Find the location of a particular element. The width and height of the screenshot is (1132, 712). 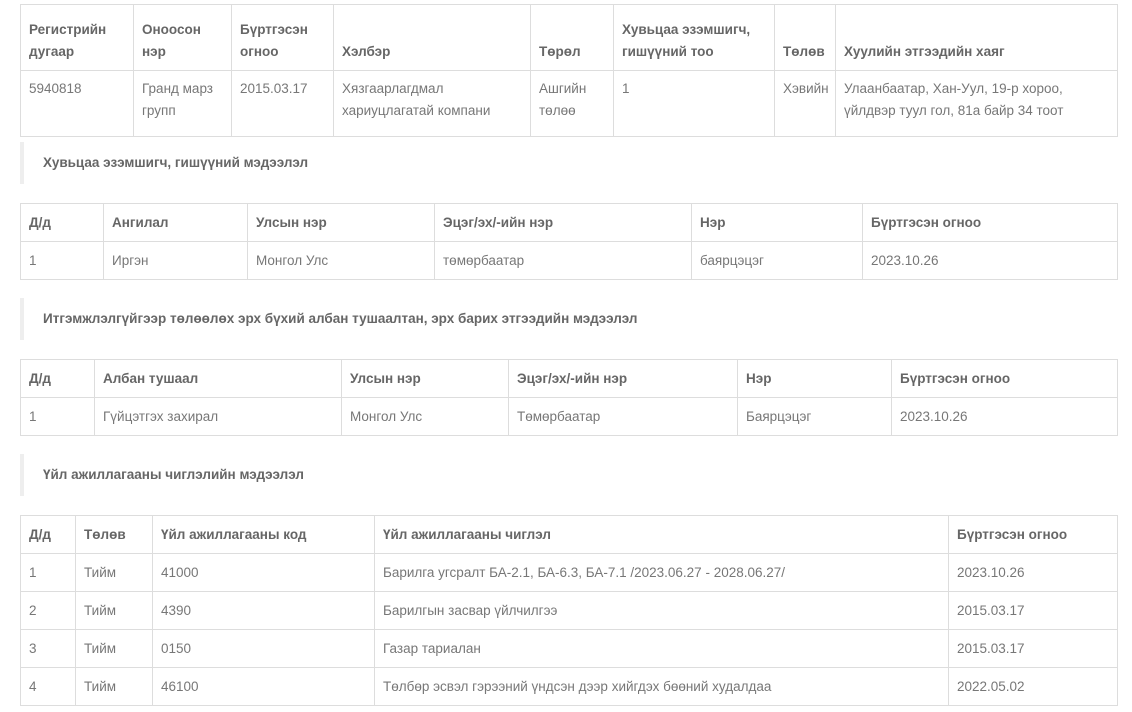

cell-register-number: 5940818 is located at coordinates (77, 103).